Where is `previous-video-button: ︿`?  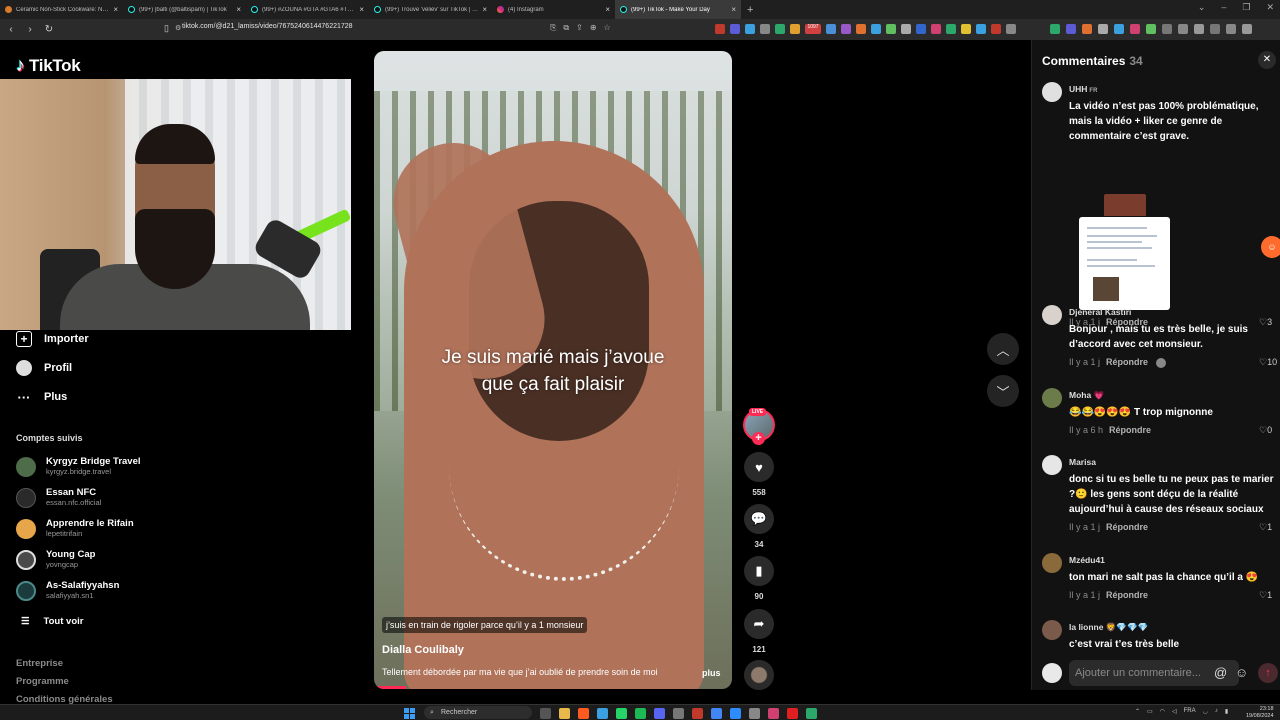 previous-video-button: ︿ is located at coordinates (1003, 349).